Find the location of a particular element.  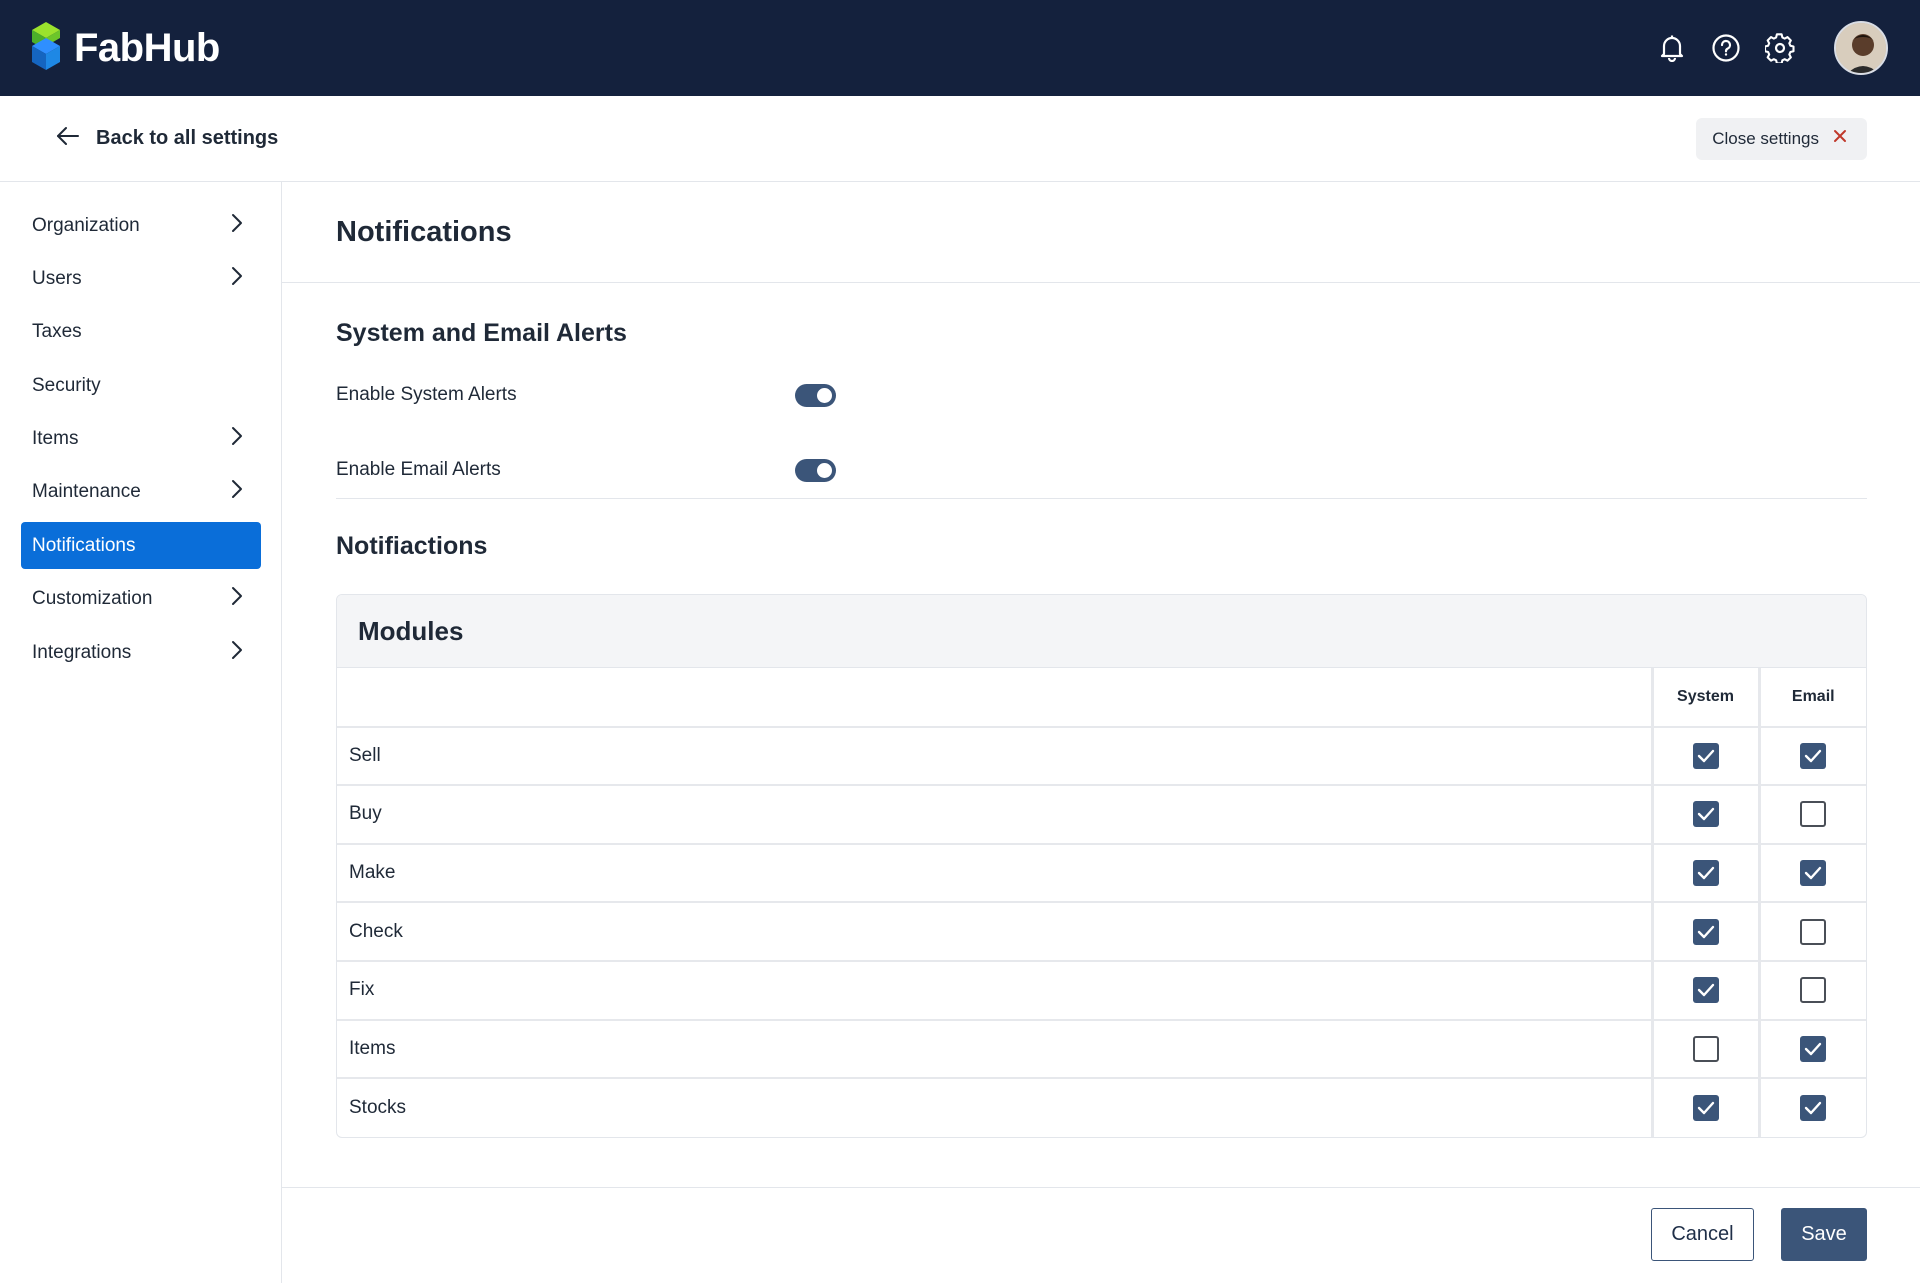

close-icon is located at coordinates (1840, 138).